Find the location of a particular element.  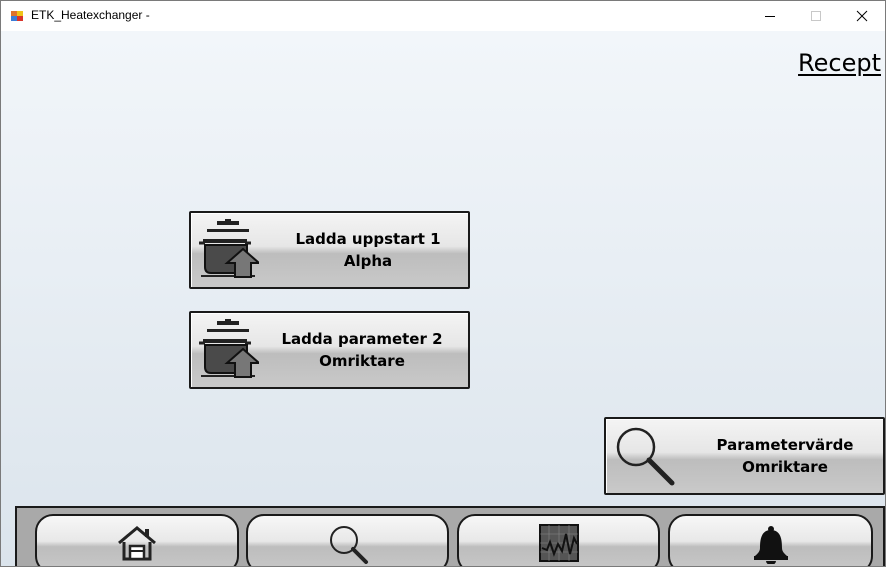

load-parameter-2-button: Ladda parameter 2 Omriktare is located at coordinates (329, 350).